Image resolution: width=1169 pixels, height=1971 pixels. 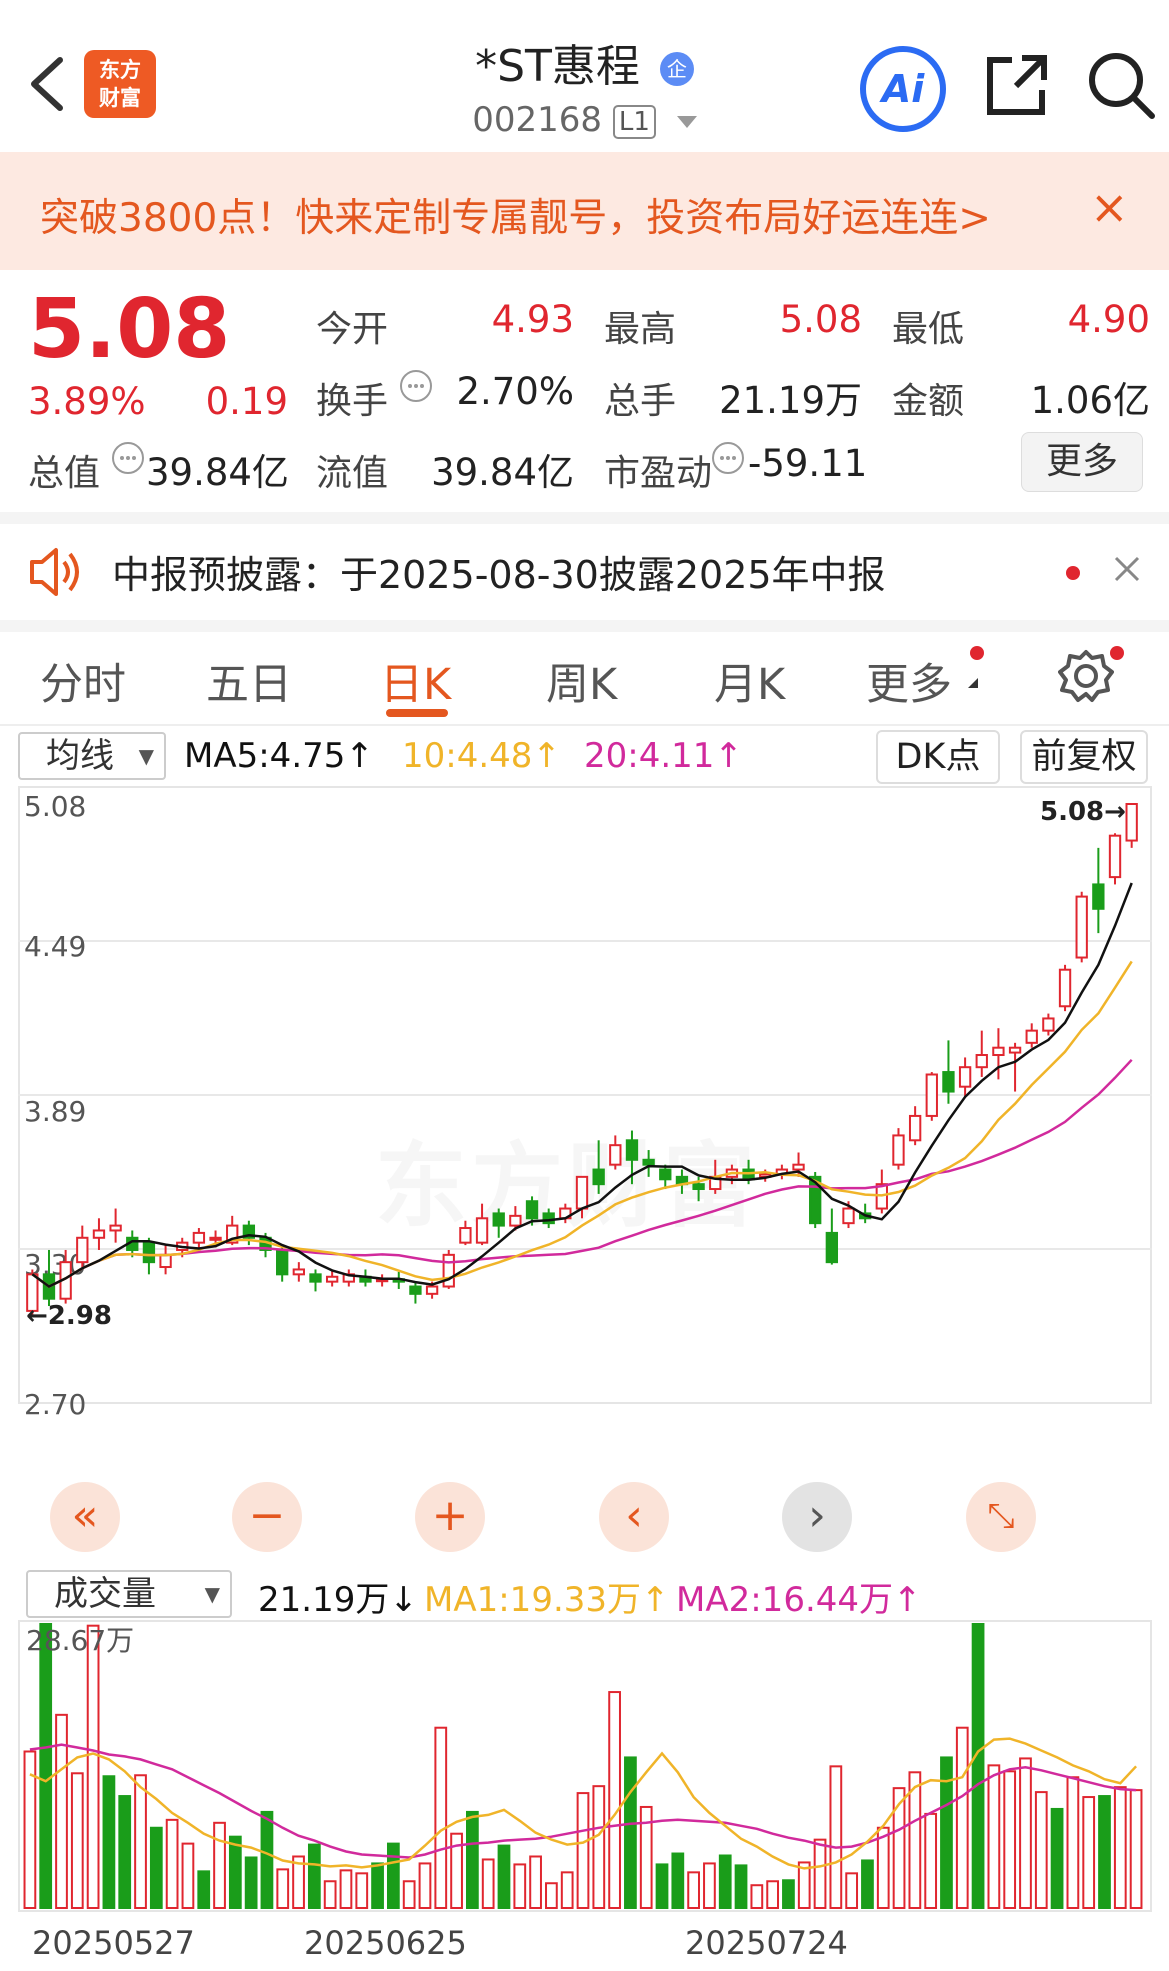 I want to click on scroll-left-button: ‹, so click(x=634, y=1517).